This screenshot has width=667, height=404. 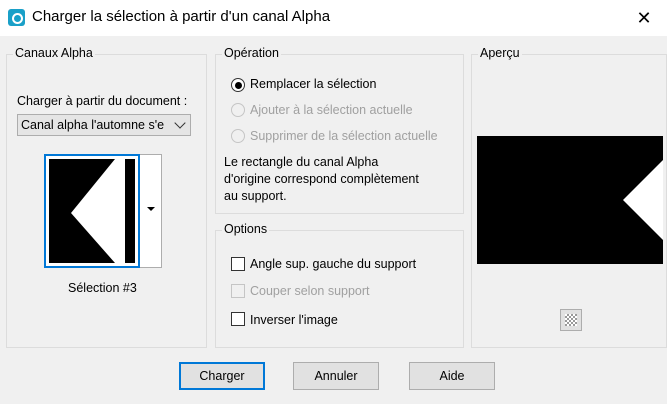 I want to click on preview-canvas, so click(x=570, y=200).